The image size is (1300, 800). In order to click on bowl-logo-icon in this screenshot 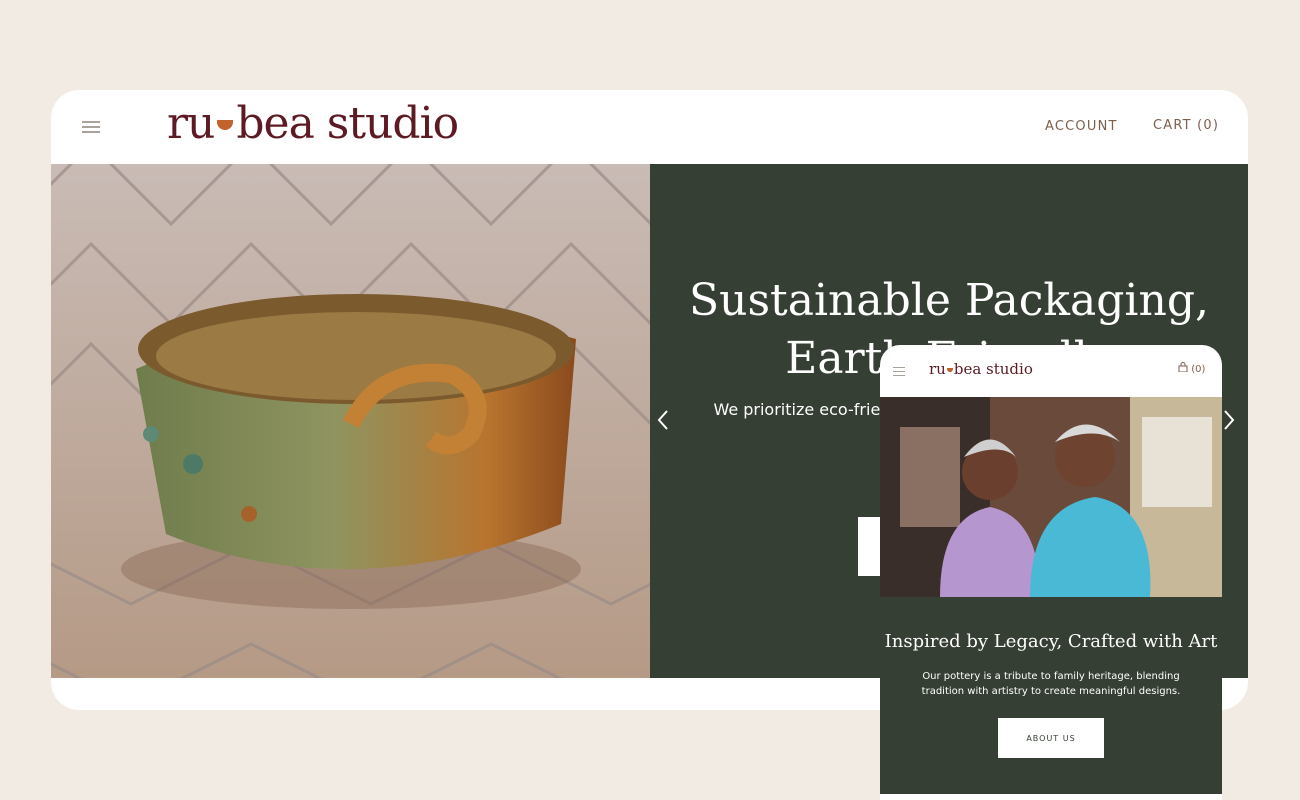, I will do `click(225, 124)`.